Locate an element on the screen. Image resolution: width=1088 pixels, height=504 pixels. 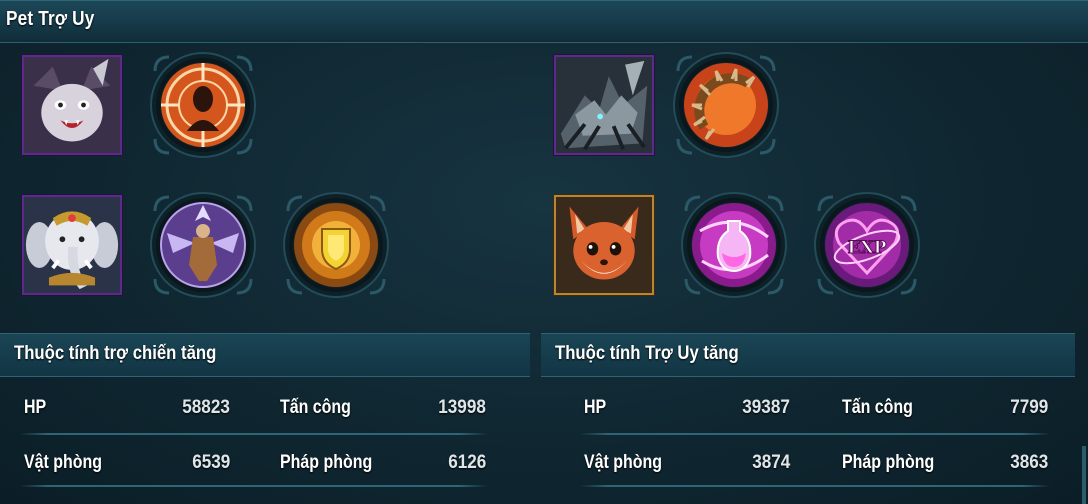
bat-monster-pet-icon is located at coordinates (72, 105).